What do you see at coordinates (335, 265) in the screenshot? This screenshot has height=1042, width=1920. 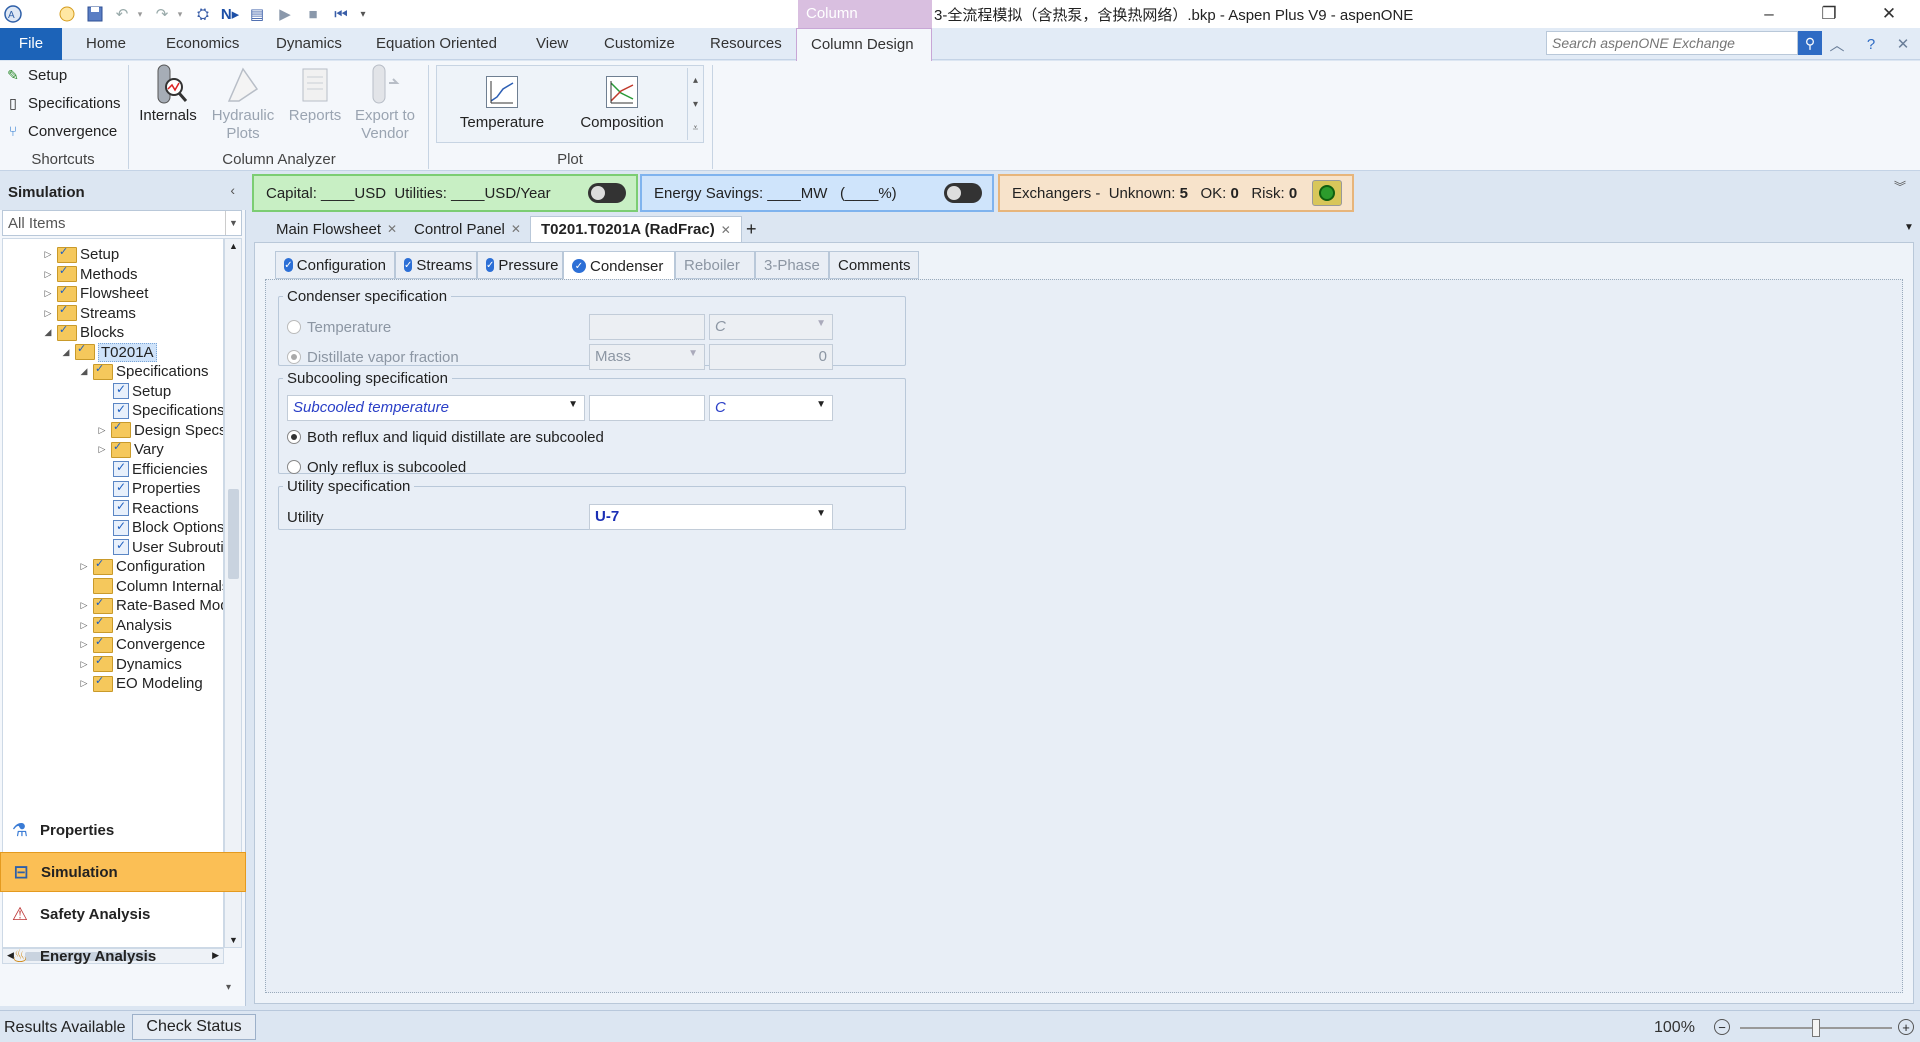 I see `form-tab-configuration: ✓ Configuration` at bounding box center [335, 265].